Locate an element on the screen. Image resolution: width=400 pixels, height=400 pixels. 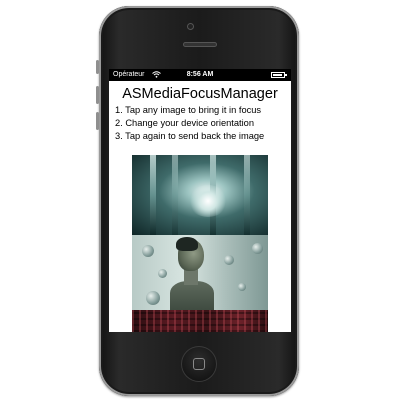
home-square-icon is located at coordinates (199, 364).